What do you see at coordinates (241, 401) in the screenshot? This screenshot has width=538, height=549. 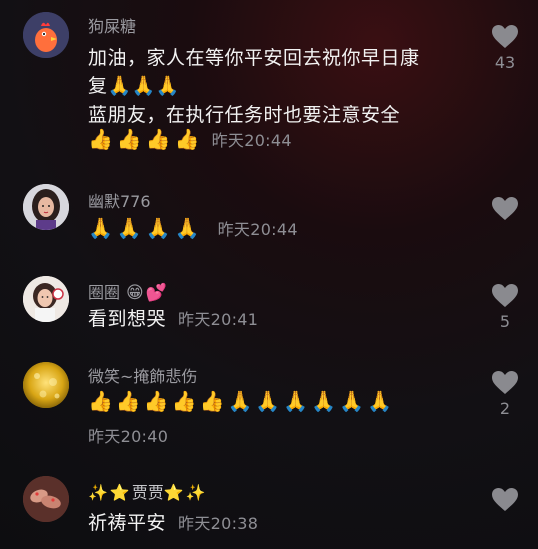 I see `comment-emoji-row: 👍👍👍👍👍🙏🙏🙏🙏🙏🙏` at bounding box center [241, 401].